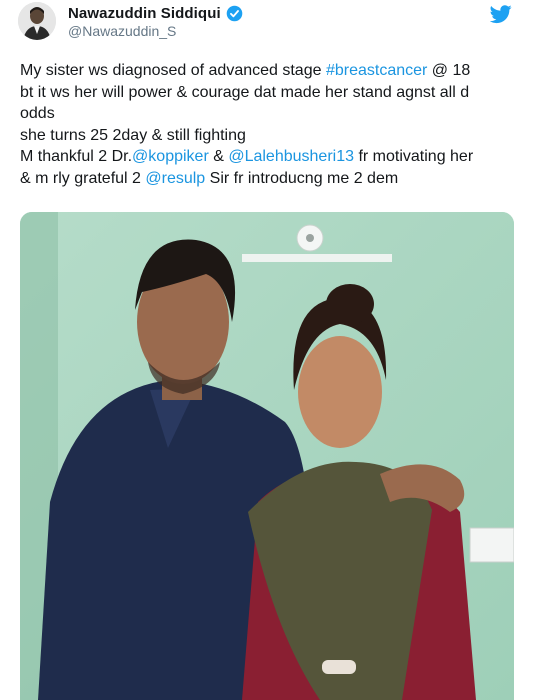 The image size is (534, 700). Describe the element at coordinates (133, 135) in the screenshot. I see `tweet-line-4: she turns 25 2day & still fighting` at that location.